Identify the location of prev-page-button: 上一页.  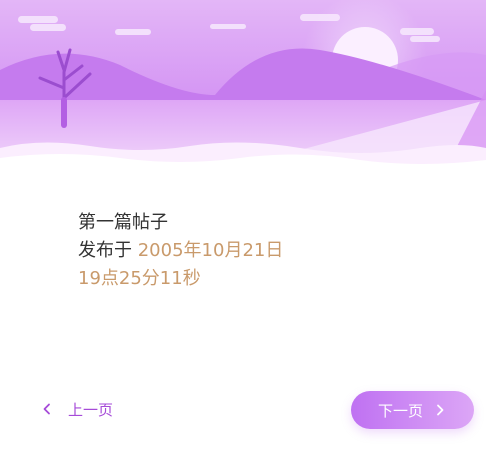
(76, 409).